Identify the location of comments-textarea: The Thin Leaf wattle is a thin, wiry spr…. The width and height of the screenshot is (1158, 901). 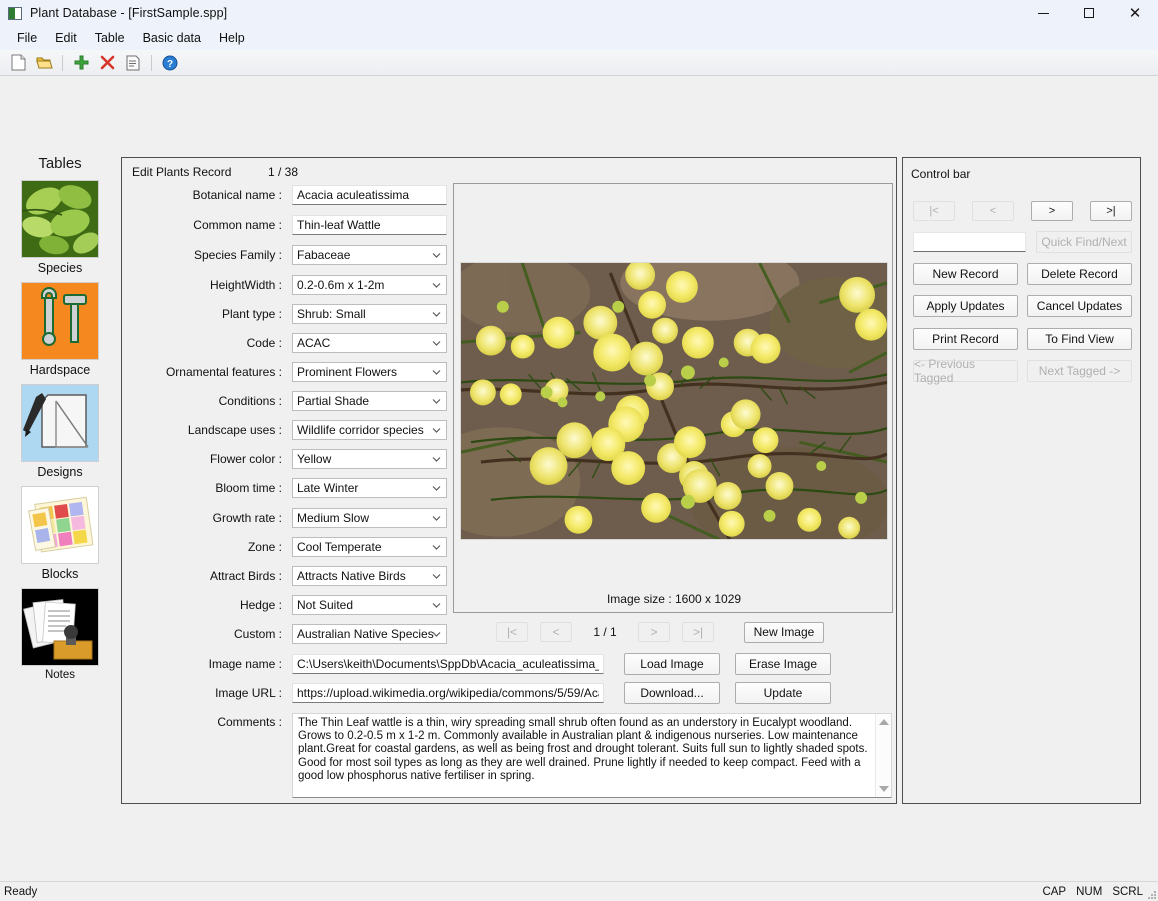
(592, 755).